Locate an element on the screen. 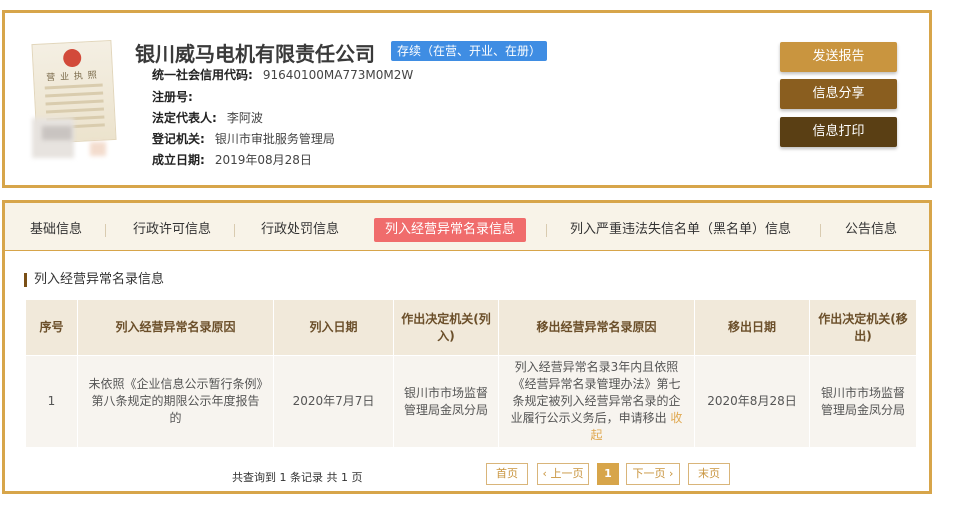  info-value: 银川市审批服务管理局 is located at coordinates (274, 139).